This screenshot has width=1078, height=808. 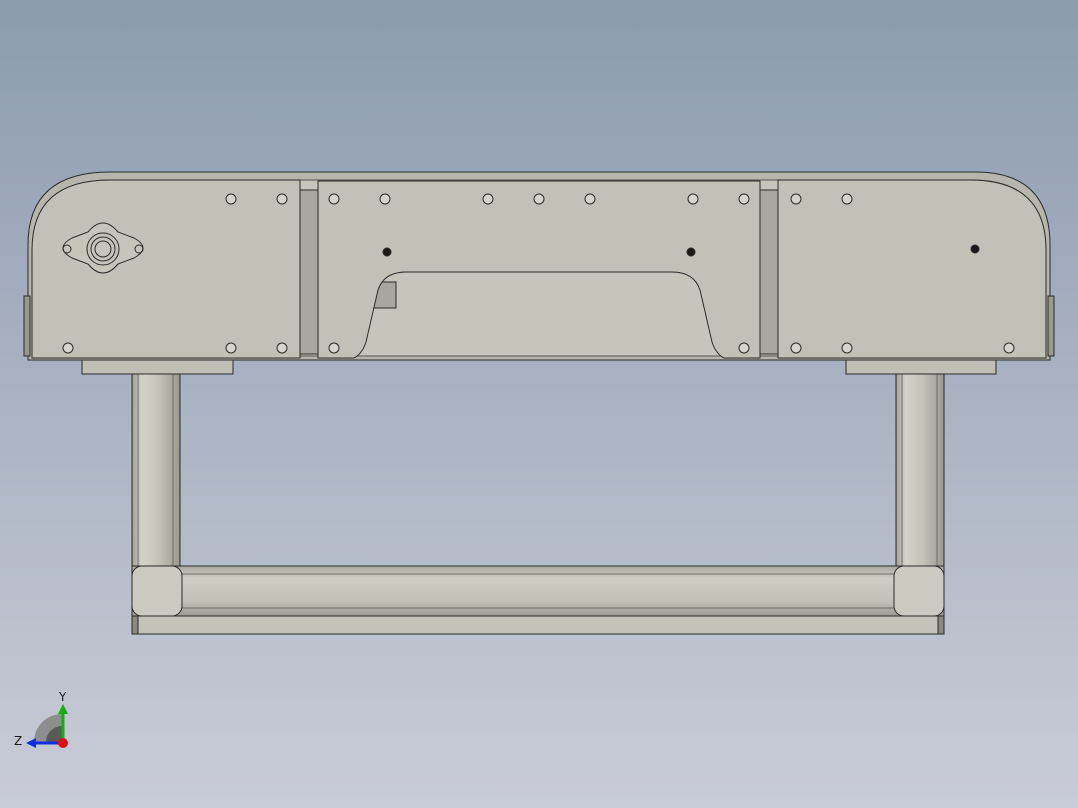 What do you see at coordinates (921, 367) in the screenshot?
I see `right-mount-plate` at bounding box center [921, 367].